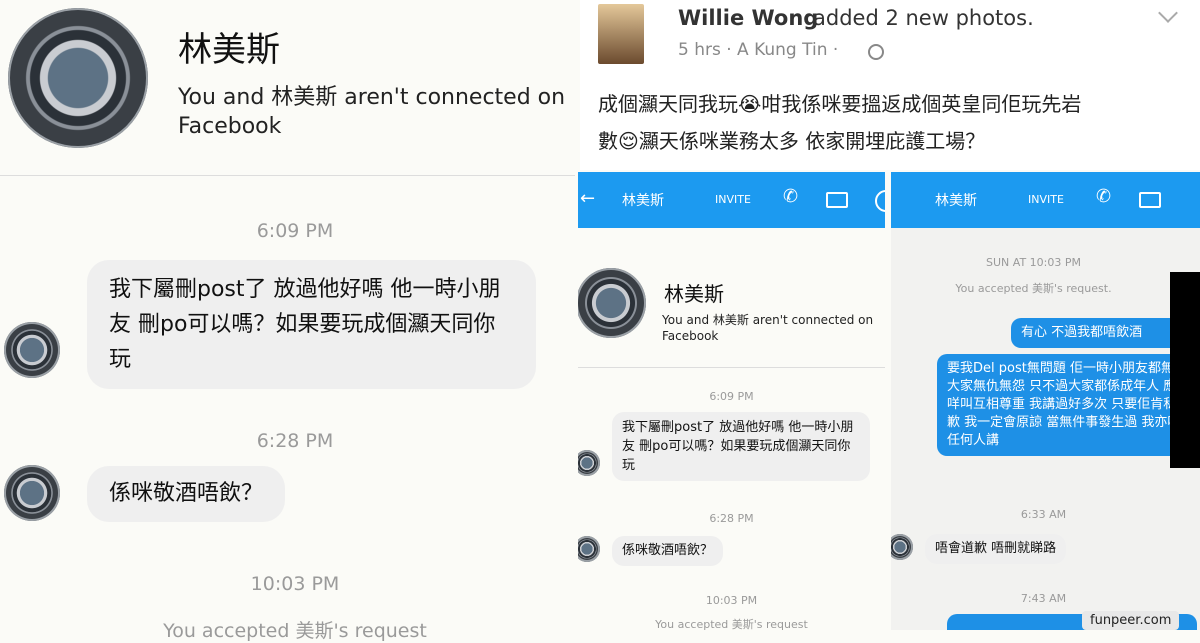  I want to click on globe-icon, so click(876, 52).